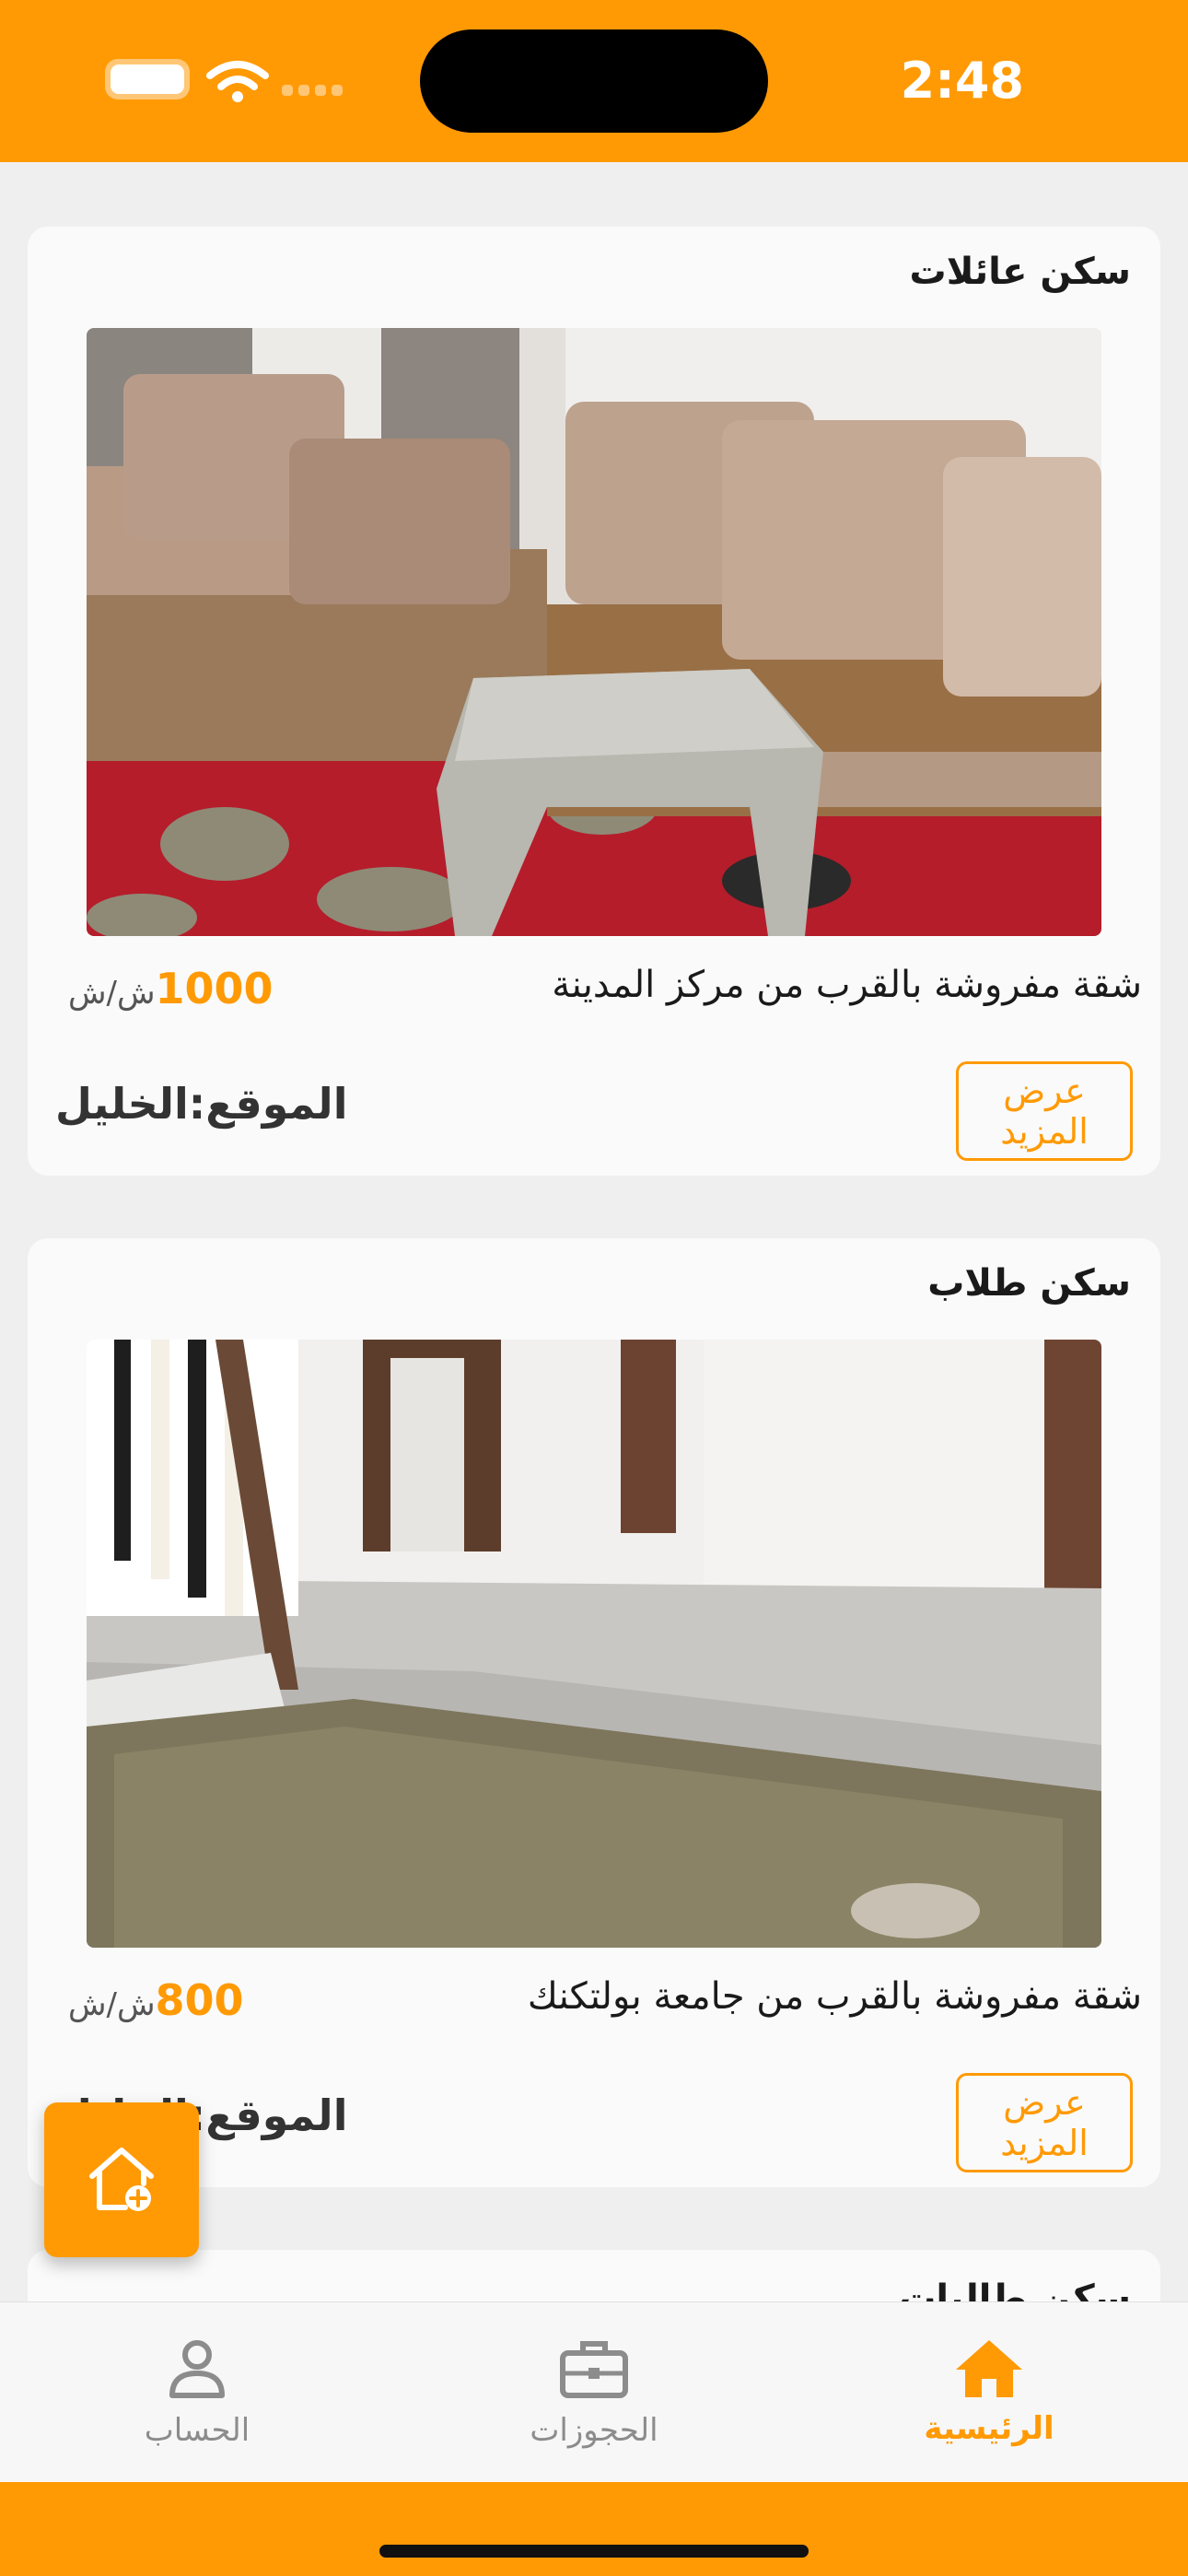 This screenshot has width=1188, height=2576. What do you see at coordinates (237, 81) in the screenshot?
I see `wifi-icon` at bounding box center [237, 81].